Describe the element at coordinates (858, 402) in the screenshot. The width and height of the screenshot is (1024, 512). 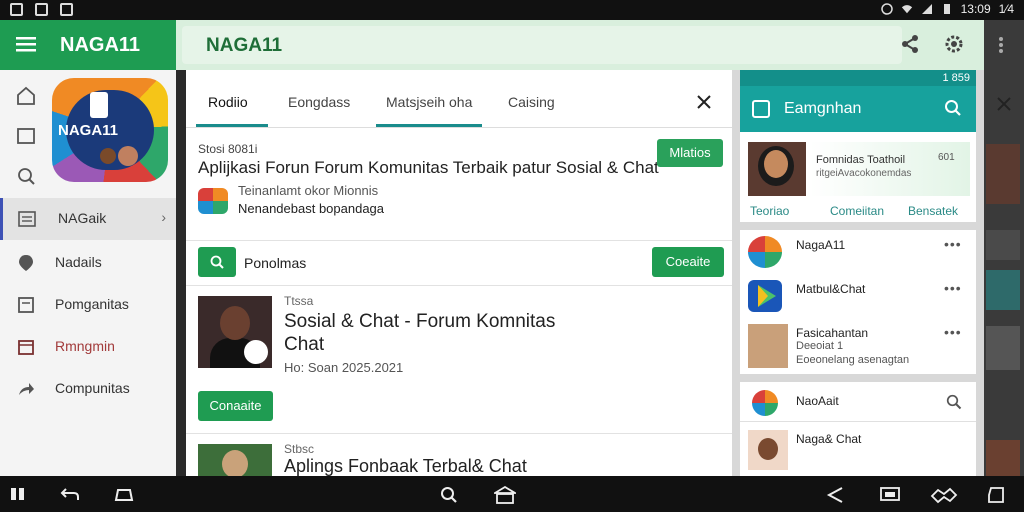
I see `chat-search-header: NaoAait` at that location.